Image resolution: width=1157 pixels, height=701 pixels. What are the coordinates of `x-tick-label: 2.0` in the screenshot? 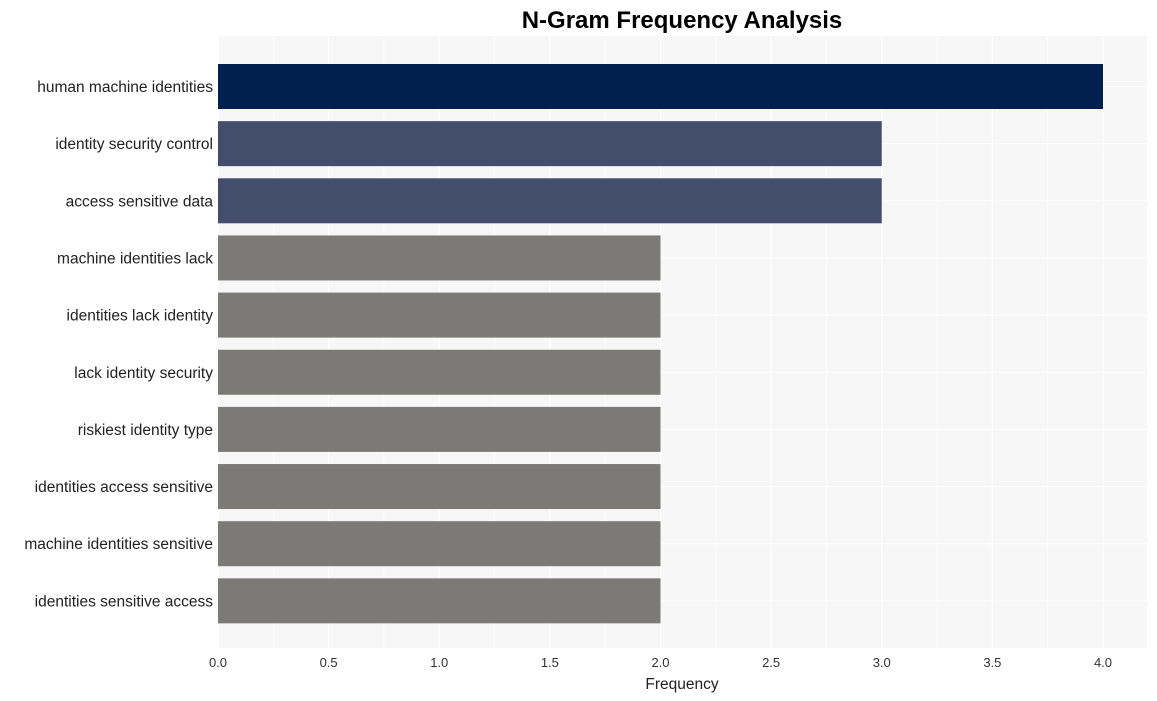 It's located at (660, 662).